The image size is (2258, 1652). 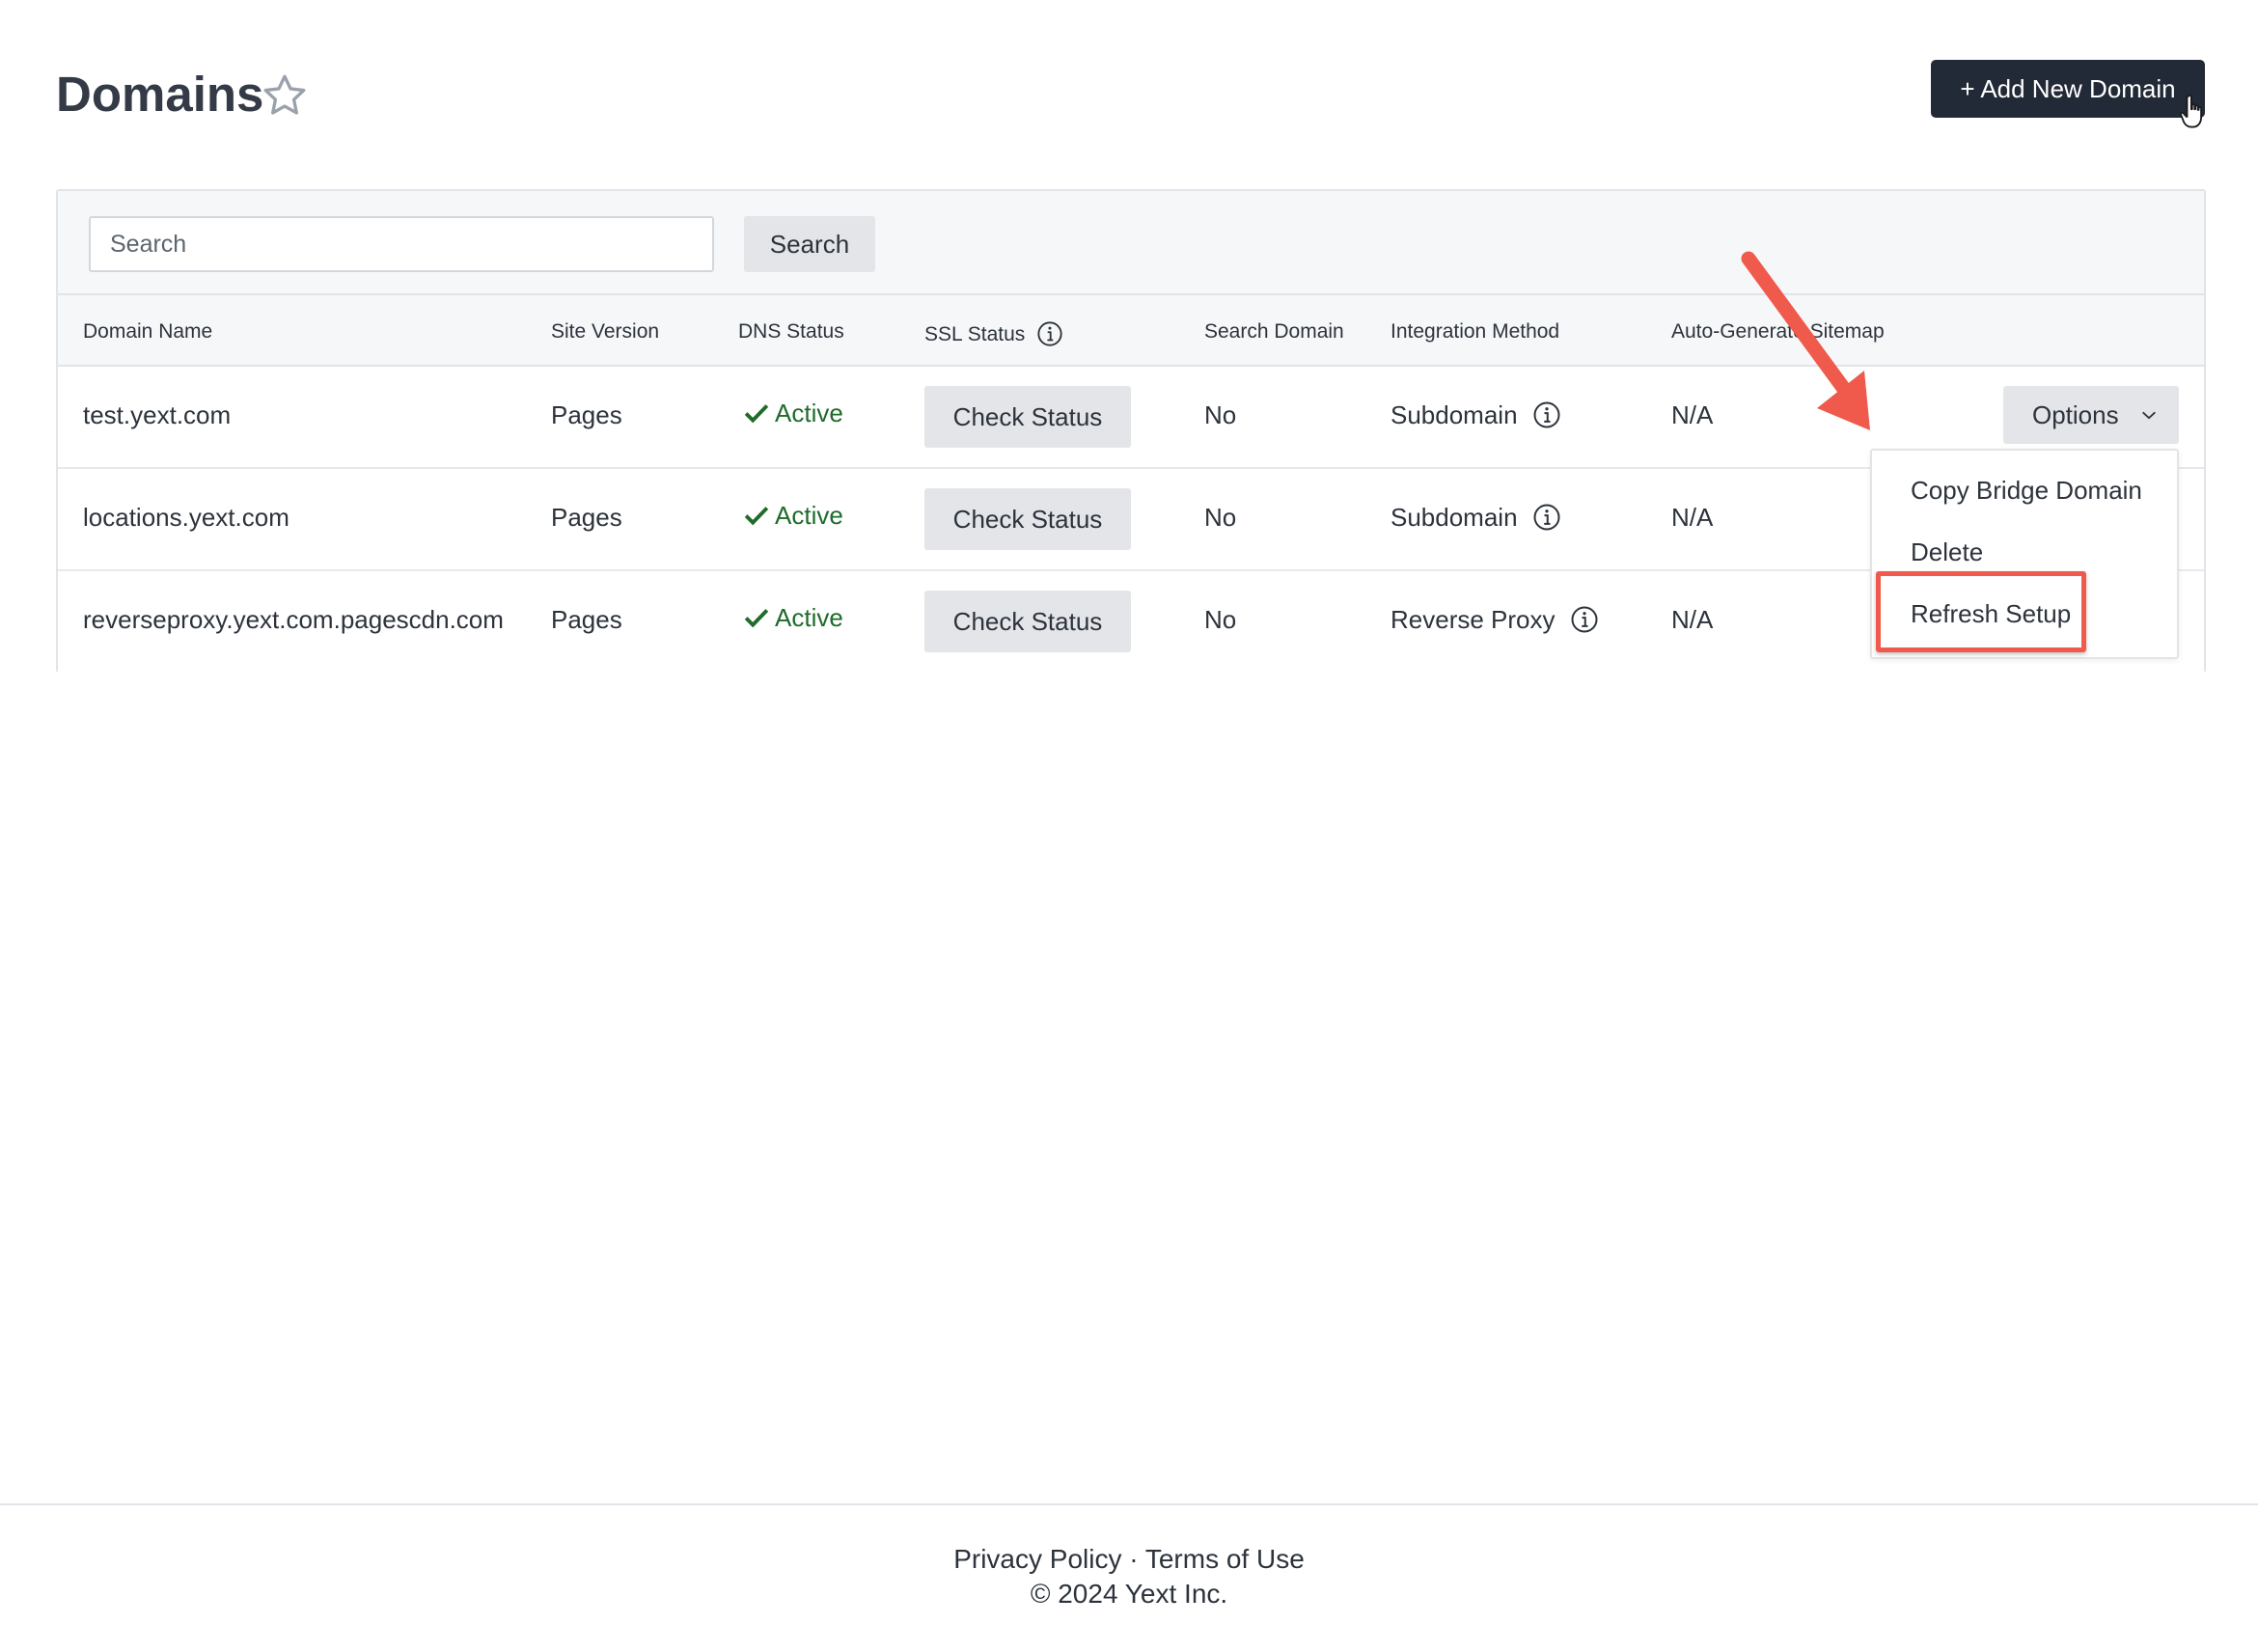 I want to click on star-icon, so click(x=285, y=95).